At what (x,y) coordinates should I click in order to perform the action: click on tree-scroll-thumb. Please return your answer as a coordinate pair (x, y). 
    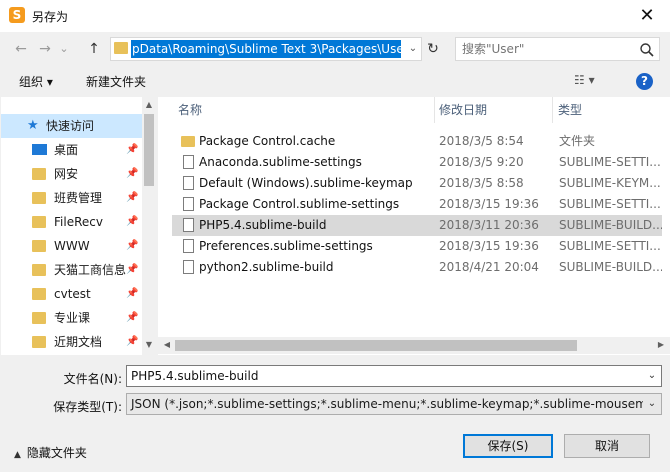
    Looking at the image, I should click on (149, 150).